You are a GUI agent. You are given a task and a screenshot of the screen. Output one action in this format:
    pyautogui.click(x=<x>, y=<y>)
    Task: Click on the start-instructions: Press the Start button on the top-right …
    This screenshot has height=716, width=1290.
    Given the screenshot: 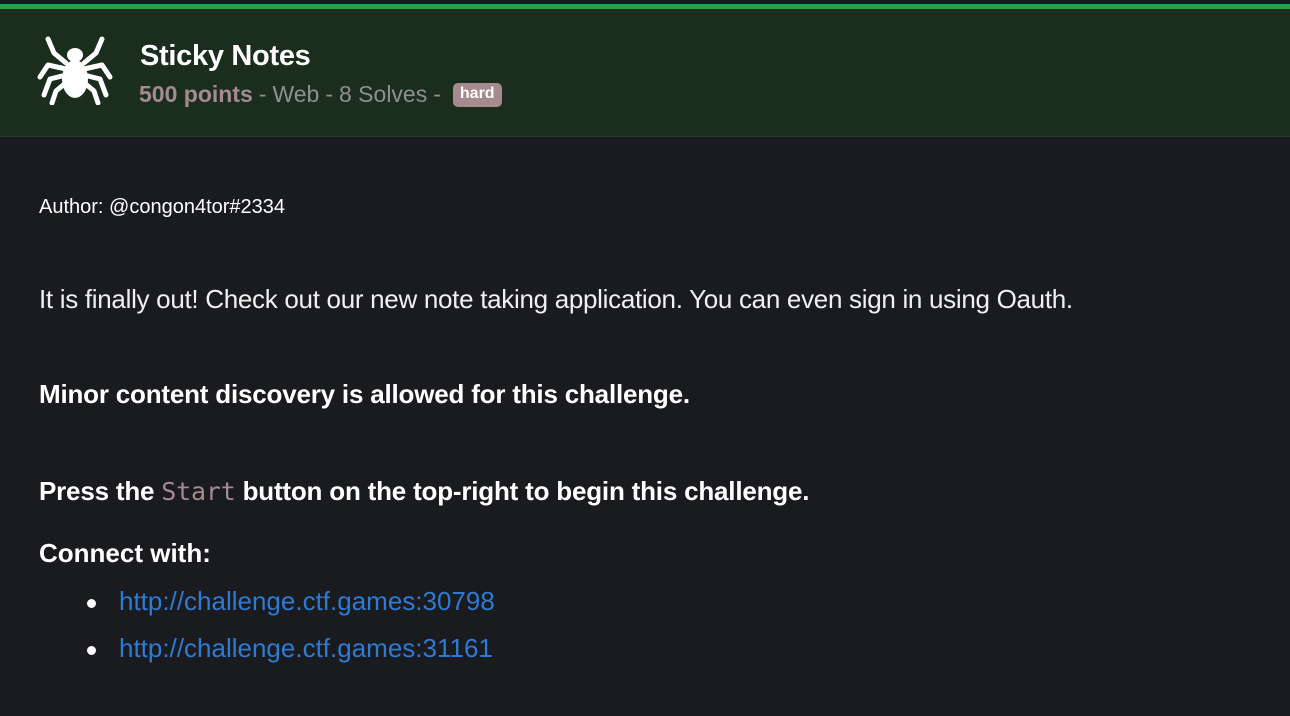 What is the action you would take?
    pyautogui.click(x=424, y=491)
    